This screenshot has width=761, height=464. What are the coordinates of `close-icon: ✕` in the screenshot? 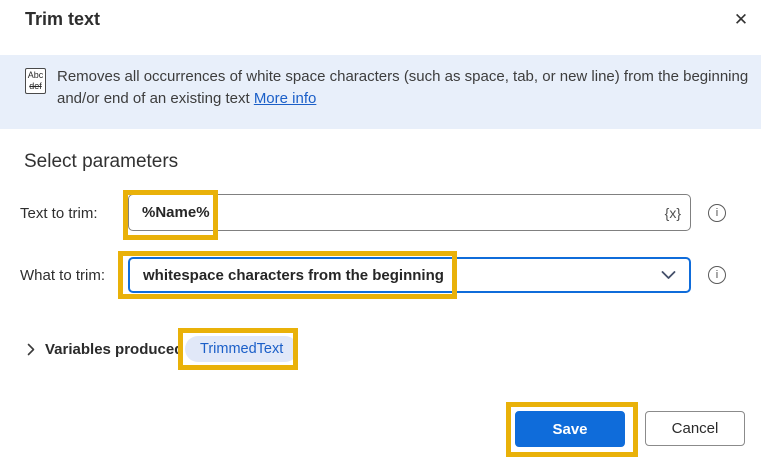 It's located at (741, 19).